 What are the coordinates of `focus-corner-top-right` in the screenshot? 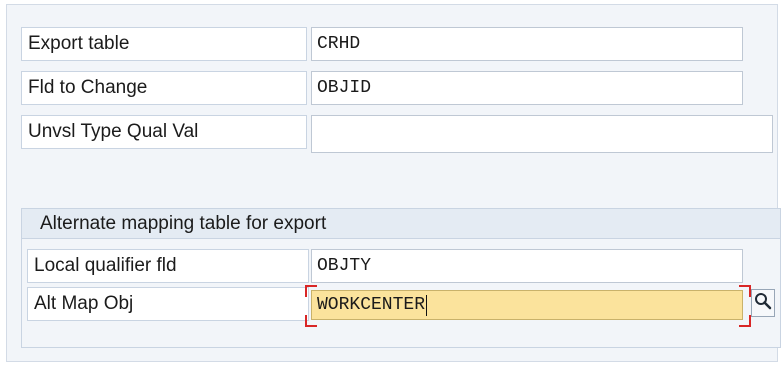 It's located at (745, 291).